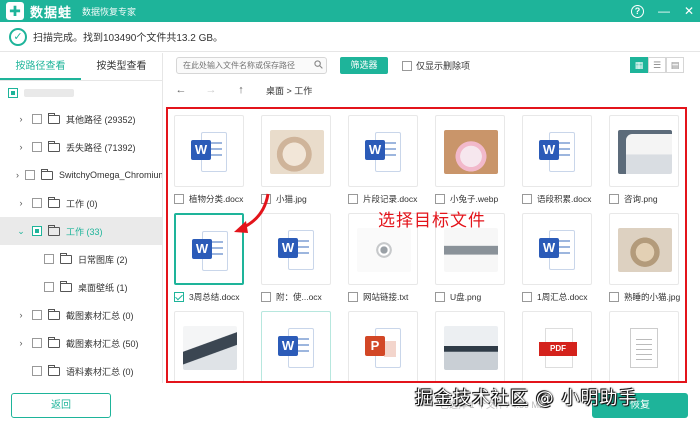 The image size is (700, 423). I want to click on tree-item: › 工作 (0), so click(81, 203).